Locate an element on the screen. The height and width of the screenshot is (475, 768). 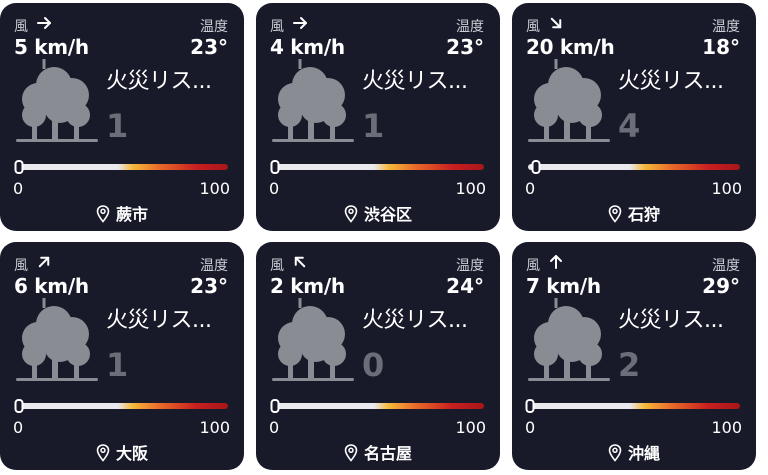
fire-risk-level: 0 is located at coordinates (373, 365).